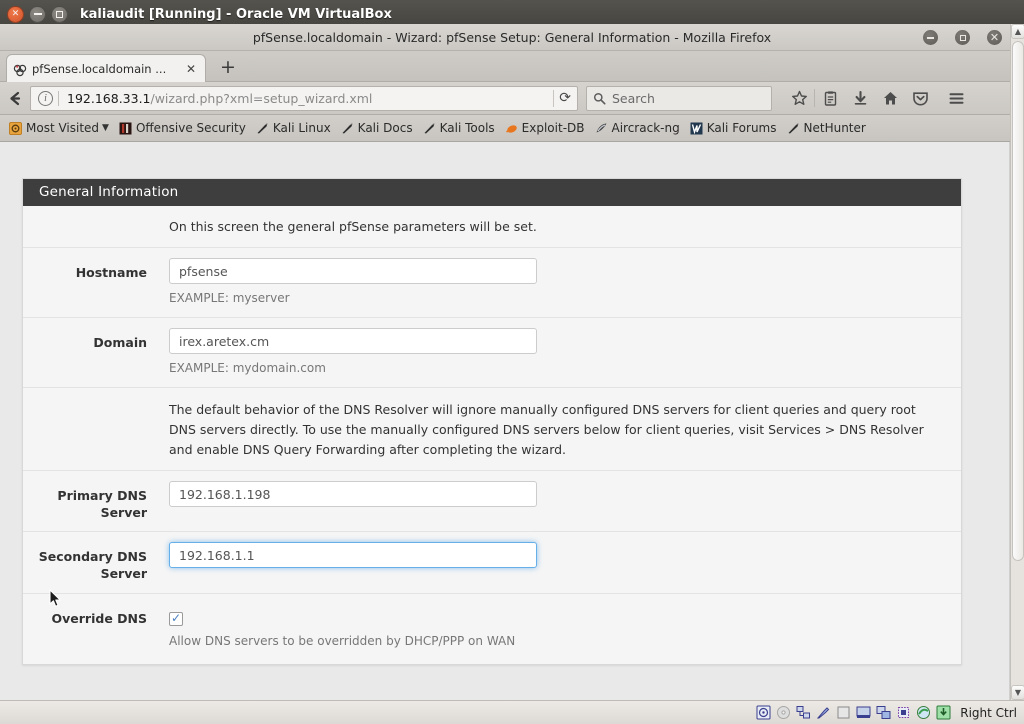 The width and height of the screenshot is (1024, 724). What do you see at coordinates (15, 128) in the screenshot?
I see `most-visited-icon` at bounding box center [15, 128].